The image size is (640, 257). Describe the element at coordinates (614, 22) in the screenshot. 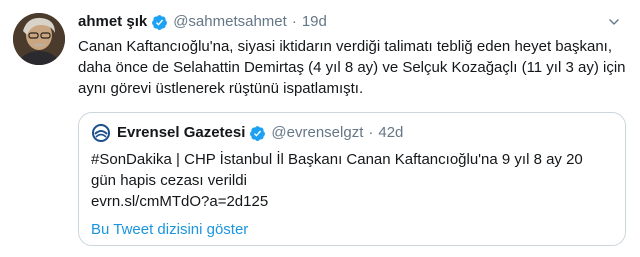

I see `chevron-down-icon` at that location.